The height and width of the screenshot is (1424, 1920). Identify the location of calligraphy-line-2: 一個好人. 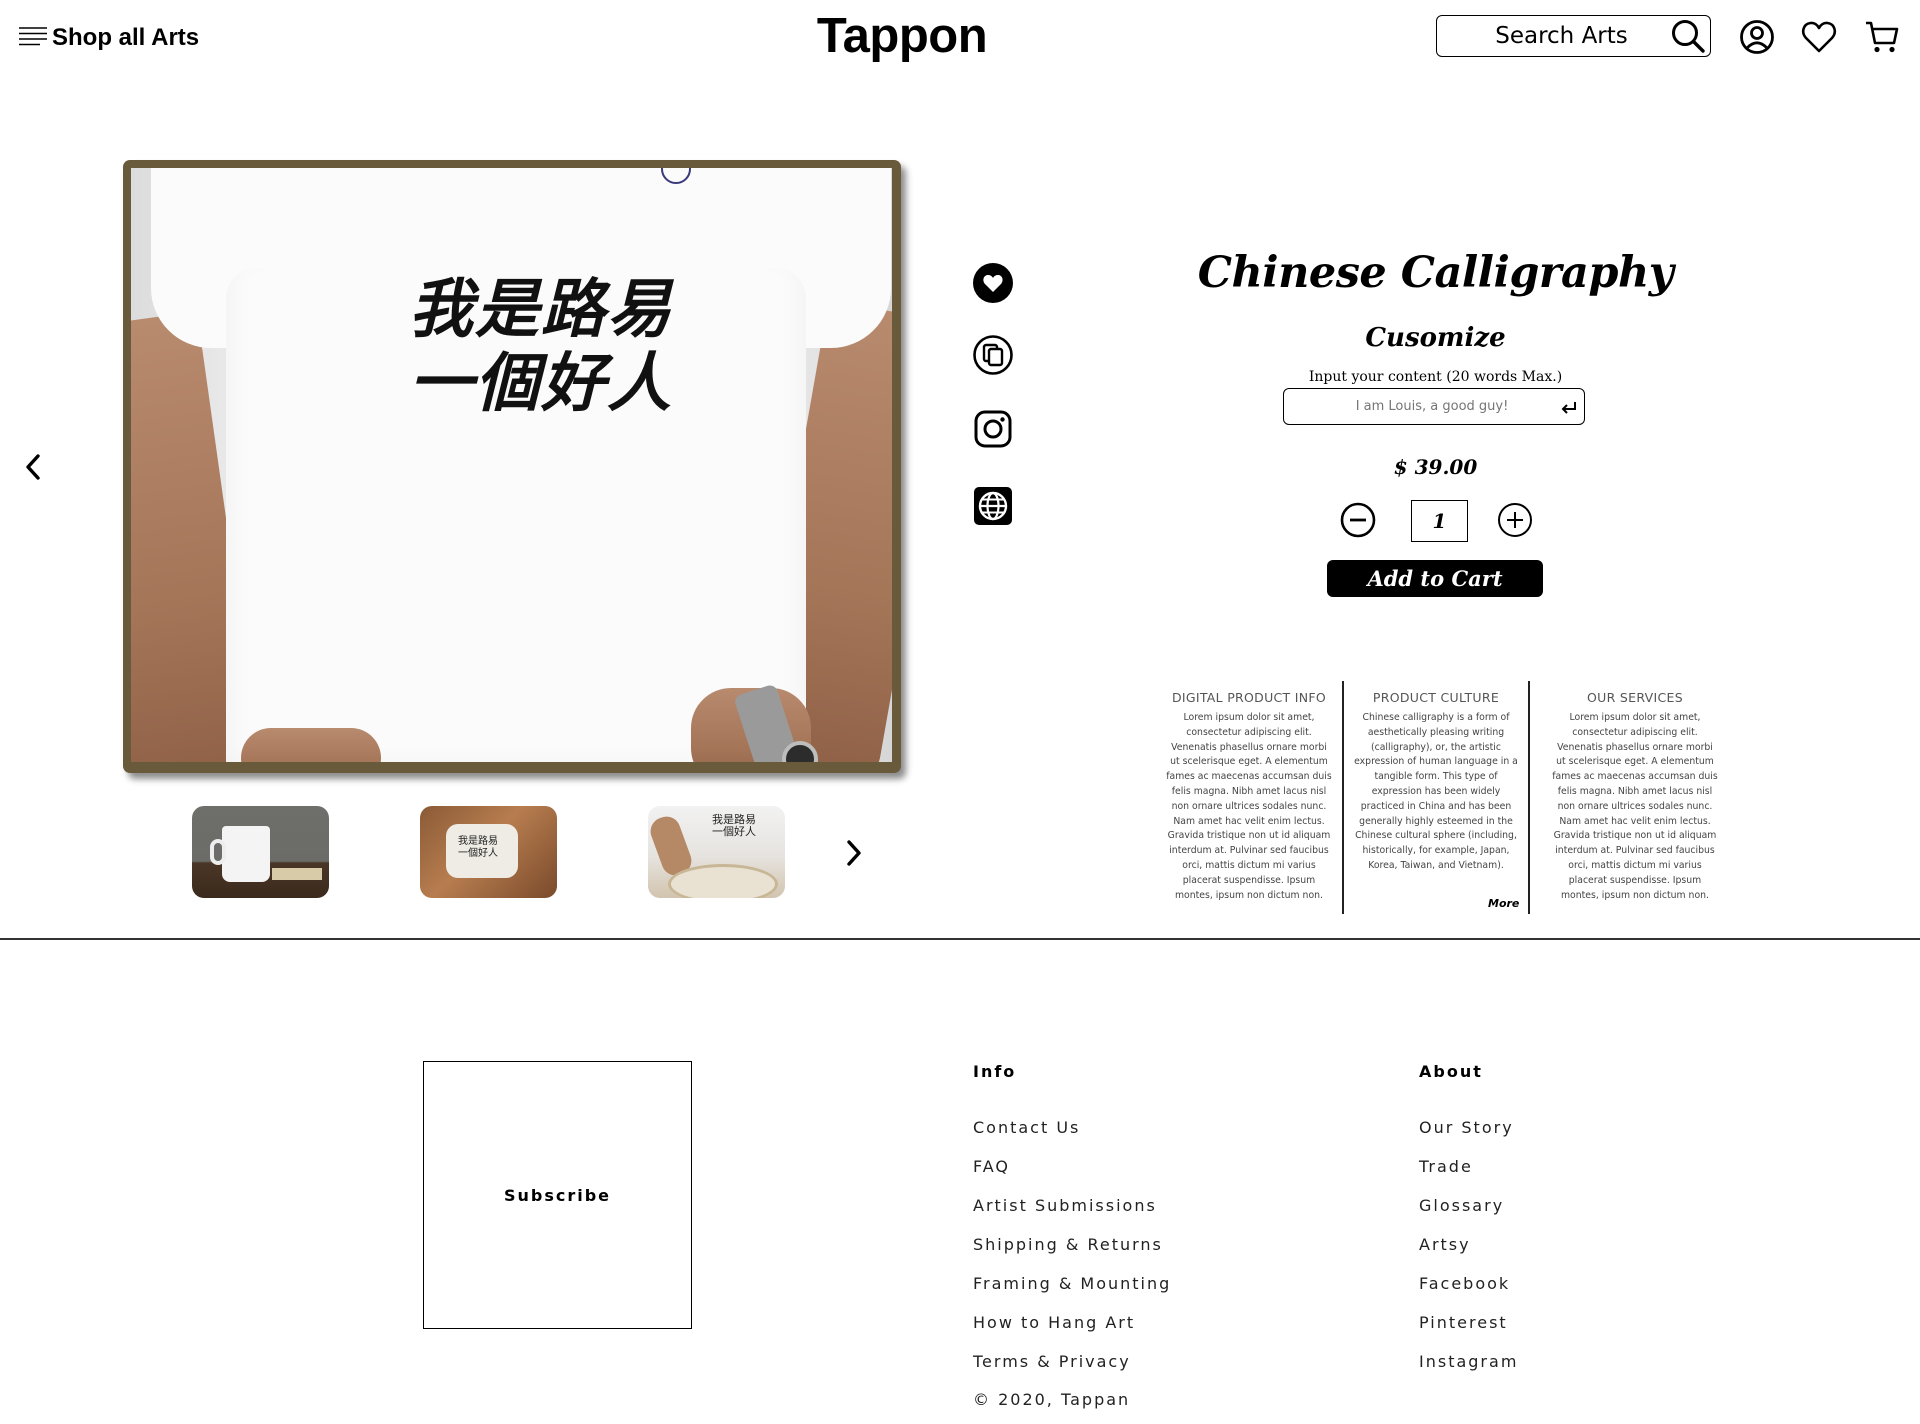
(541, 383).